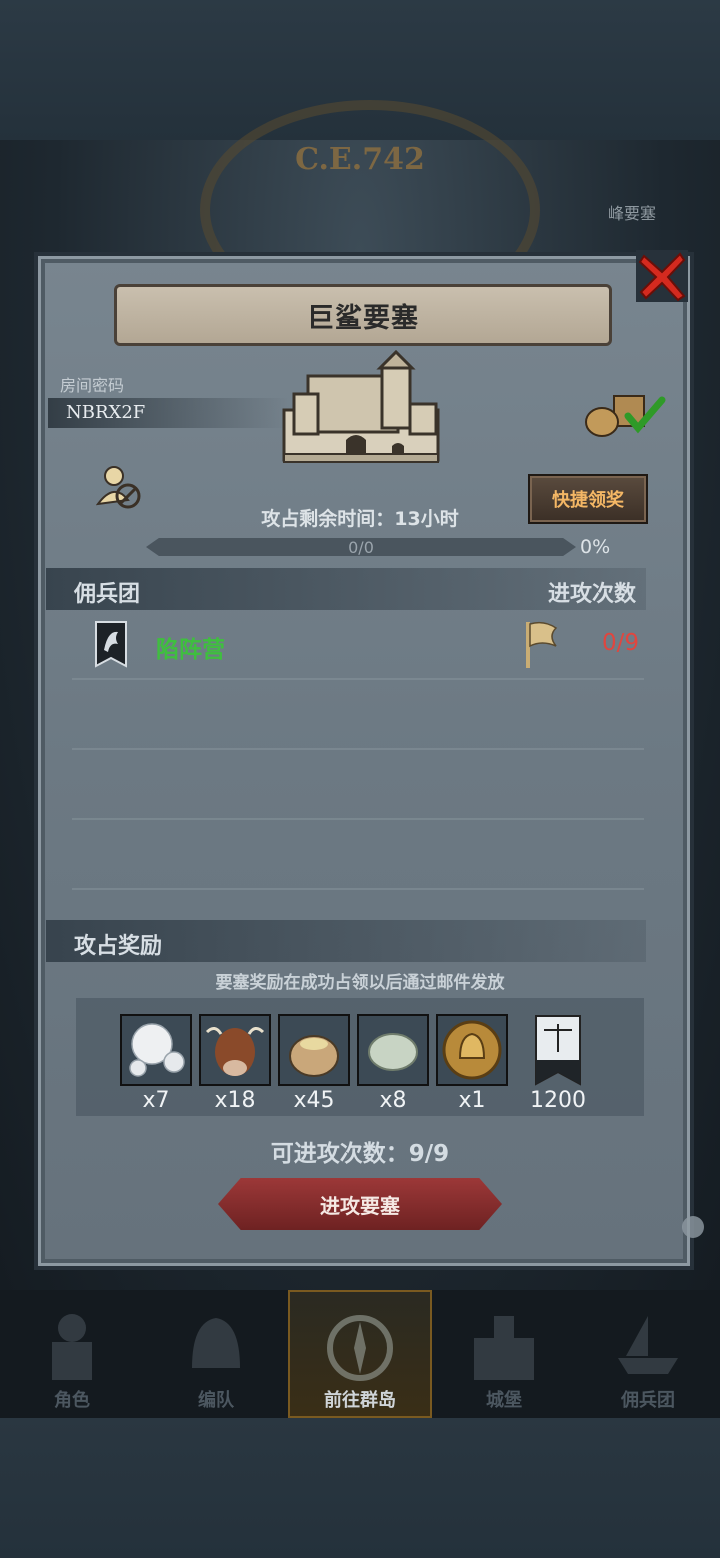  What do you see at coordinates (625, 416) in the screenshot?
I see `claimed-bag-icon` at bounding box center [625, 416].